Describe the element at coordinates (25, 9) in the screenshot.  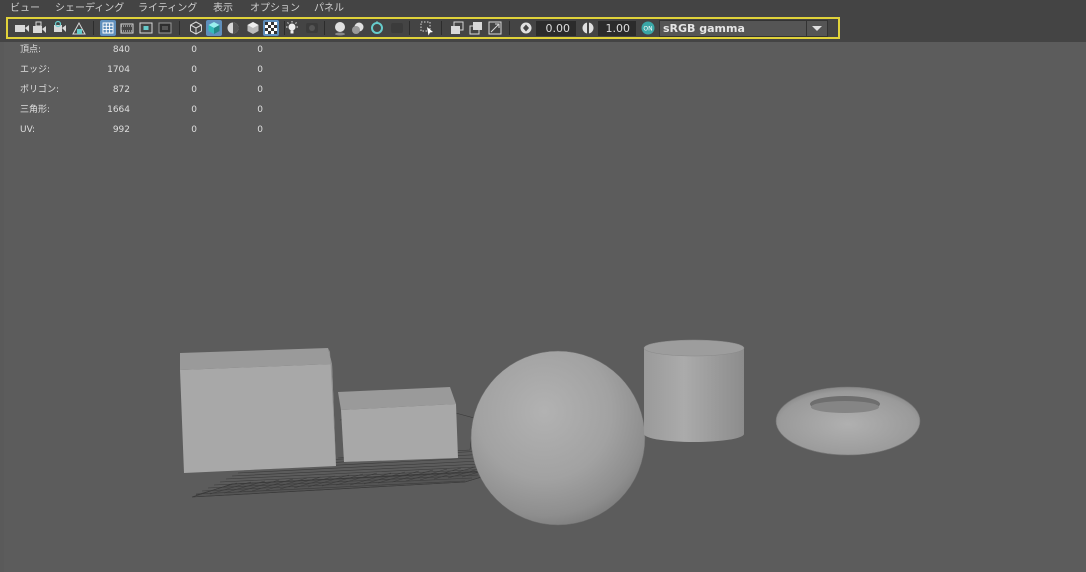
I see `menu-view: ビュー` at that location.